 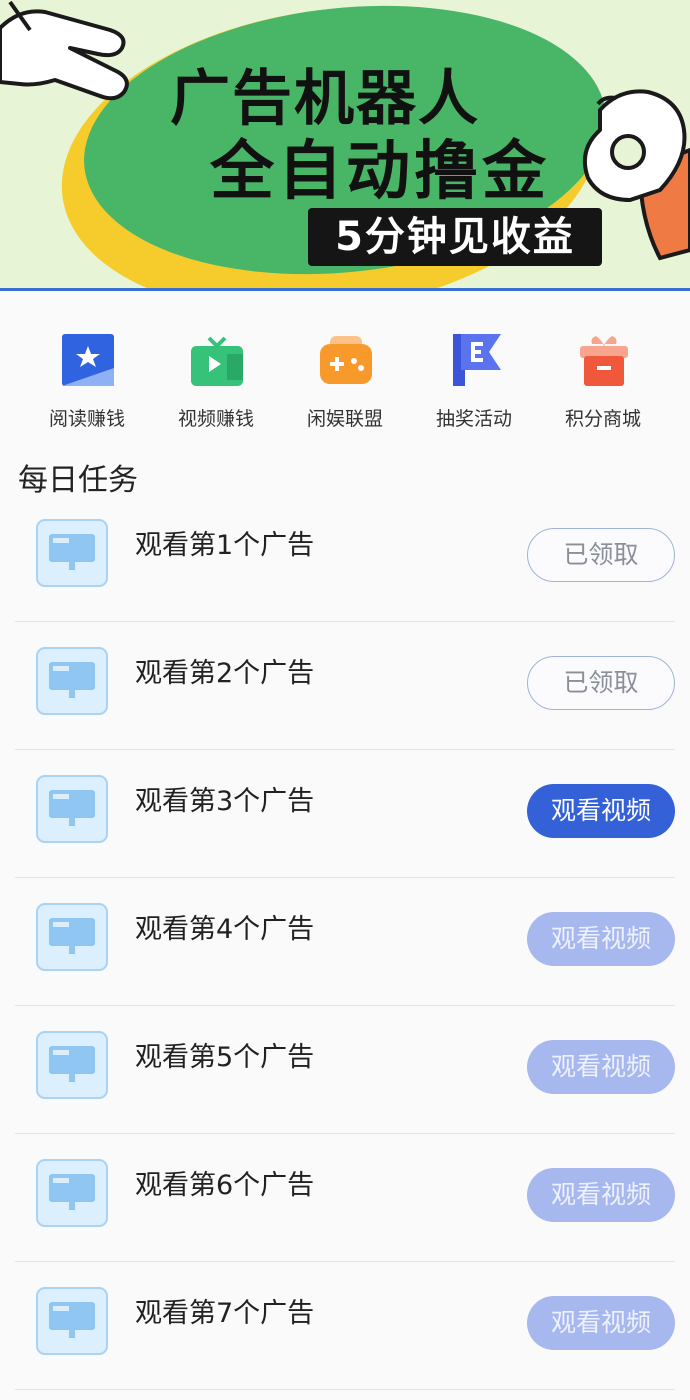 What do you see at coordinates (88, 360) in the screenshot?
I see `book-star-icon` at bounding box center [88, 360].